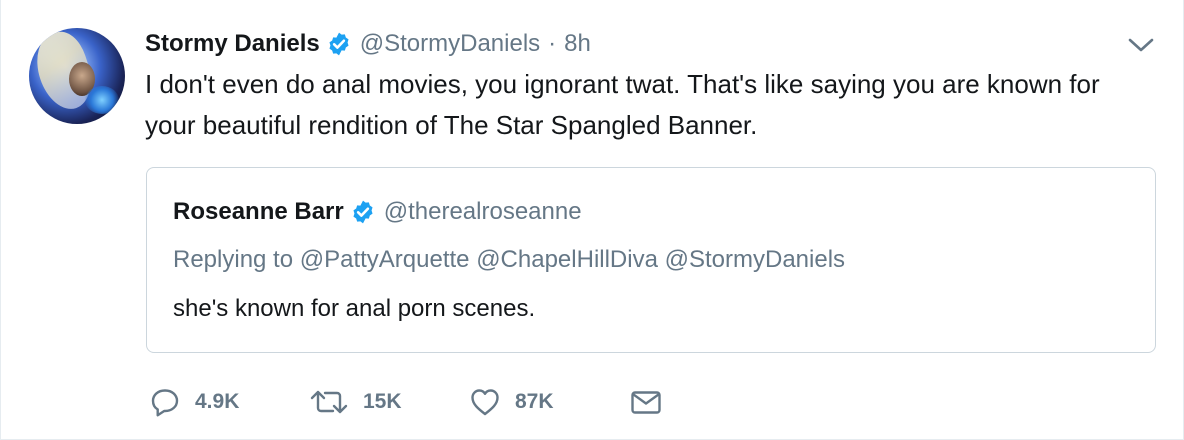 This screenshot has width=1184, height=440. I want to click on retweet-count: 15K, so click(382, 401).